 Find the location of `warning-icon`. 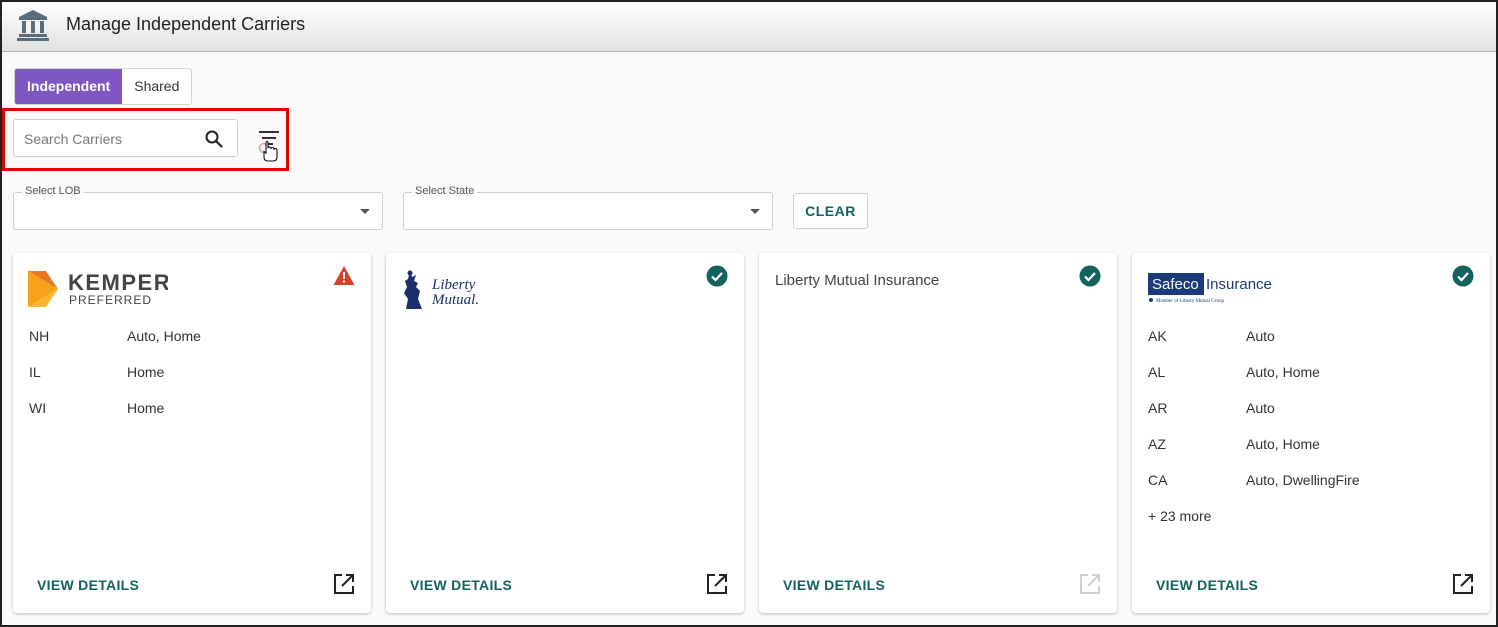

warning-icon is located at coordinates (344, 275).